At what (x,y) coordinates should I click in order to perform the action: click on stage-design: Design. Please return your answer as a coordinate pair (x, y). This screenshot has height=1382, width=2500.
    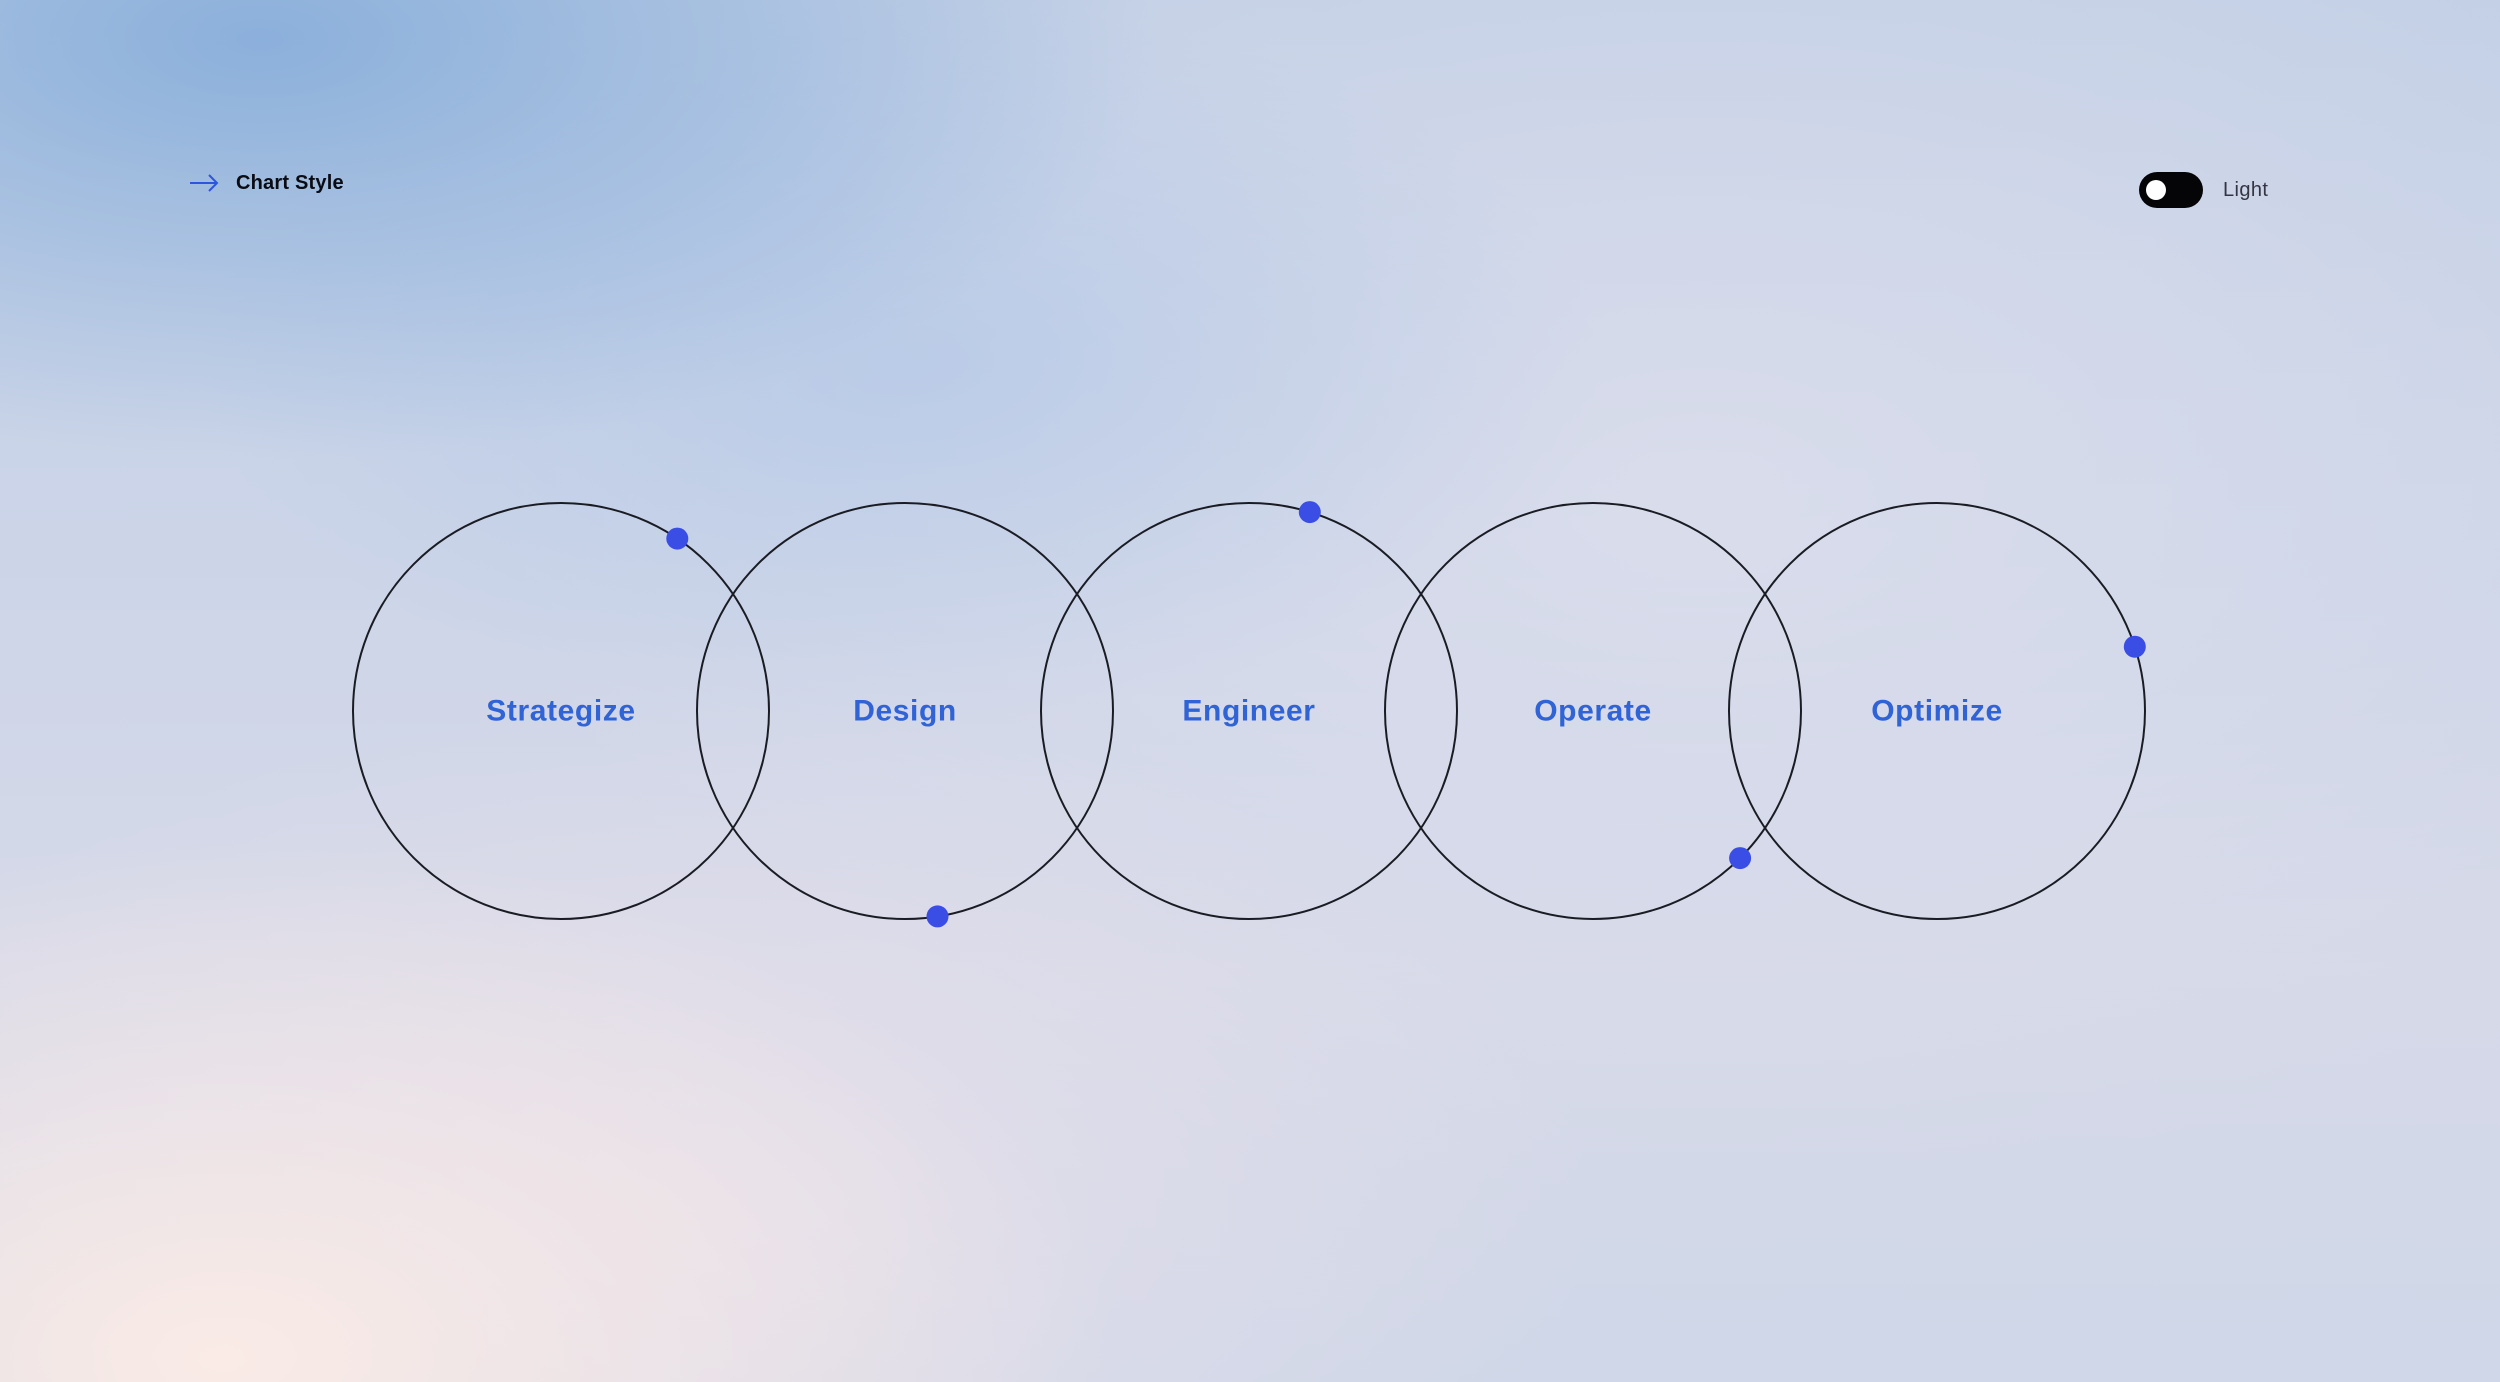
    Looking at the image, I should click on (905, 715).